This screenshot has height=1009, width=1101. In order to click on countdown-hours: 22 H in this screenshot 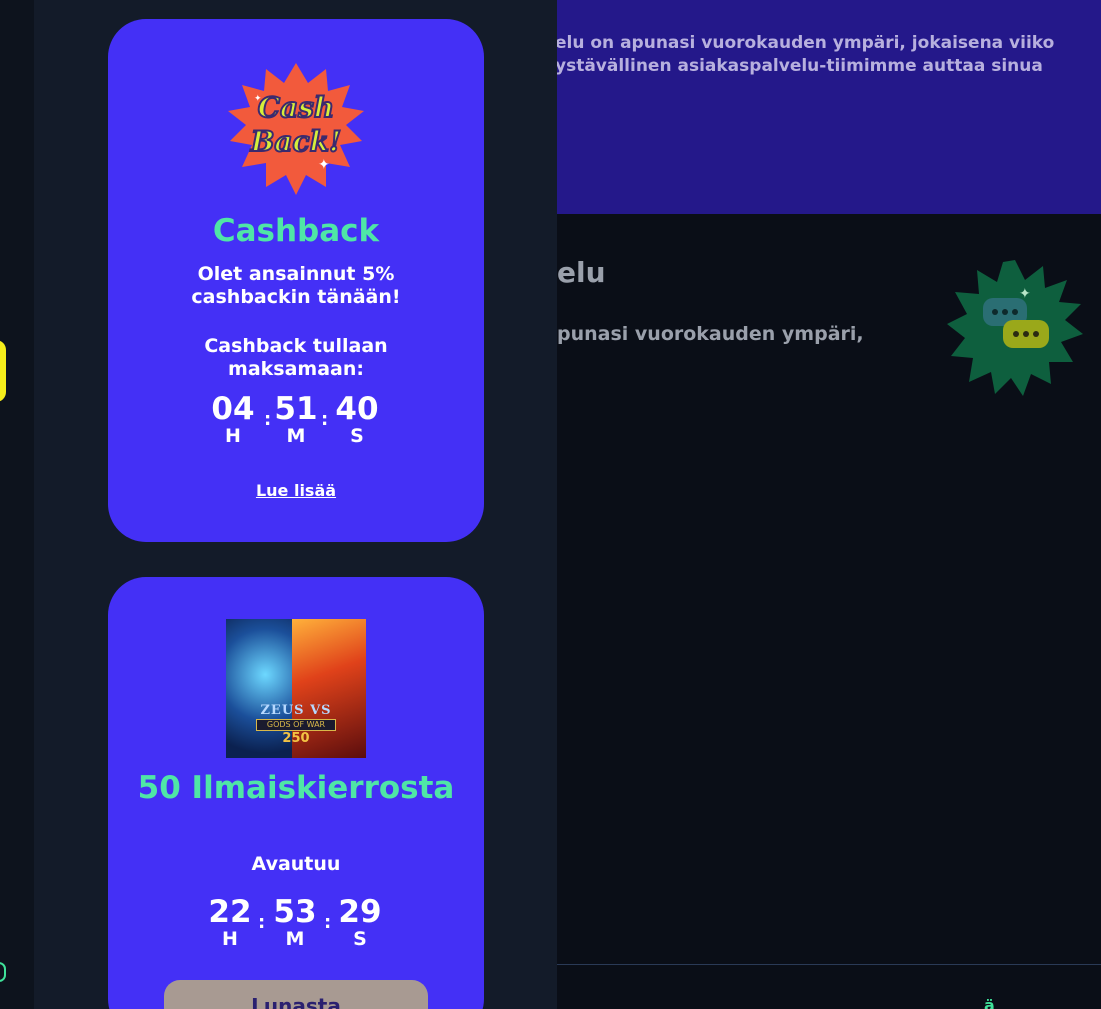, I will do `click(230, 922)`.